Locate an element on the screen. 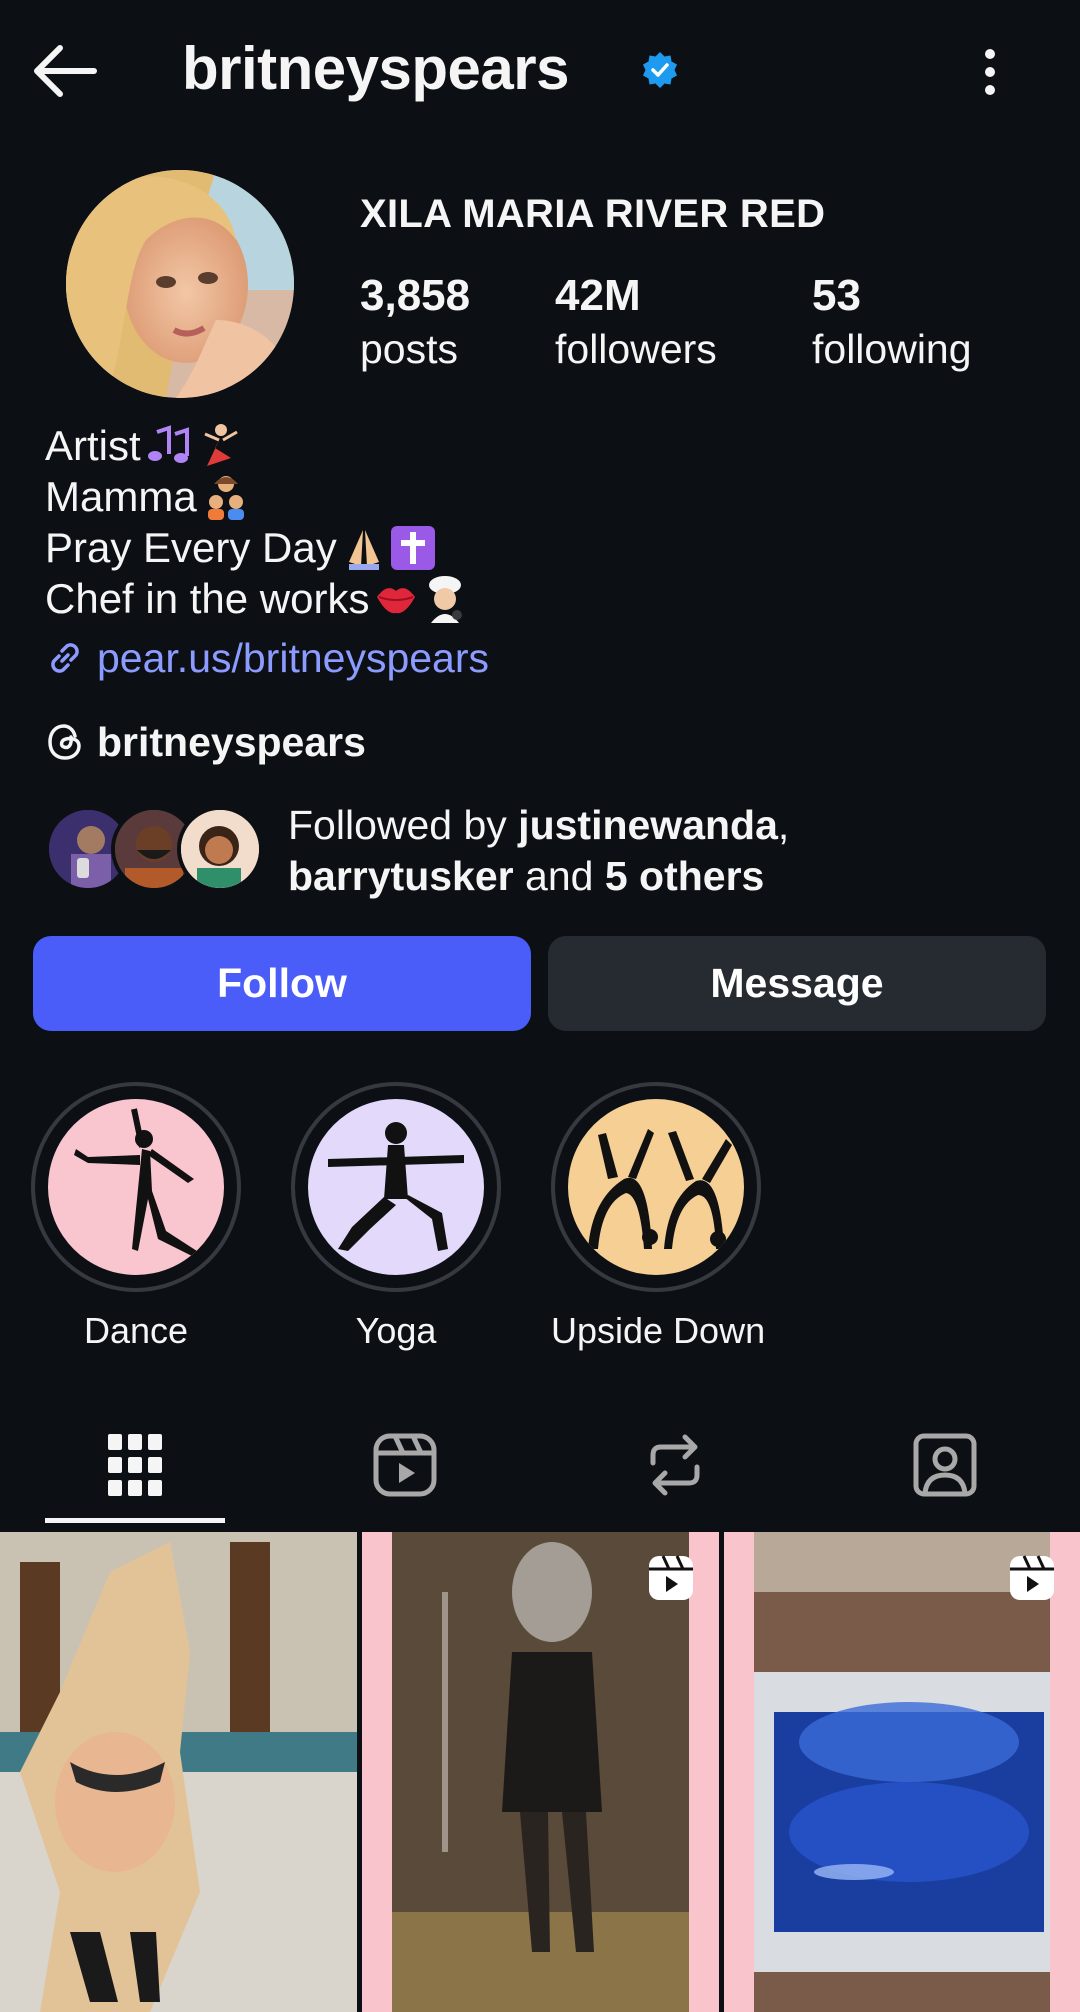 This screenshot has height=2012, width=1080. active-tab-indicator is located at coordinates (135, 1520).